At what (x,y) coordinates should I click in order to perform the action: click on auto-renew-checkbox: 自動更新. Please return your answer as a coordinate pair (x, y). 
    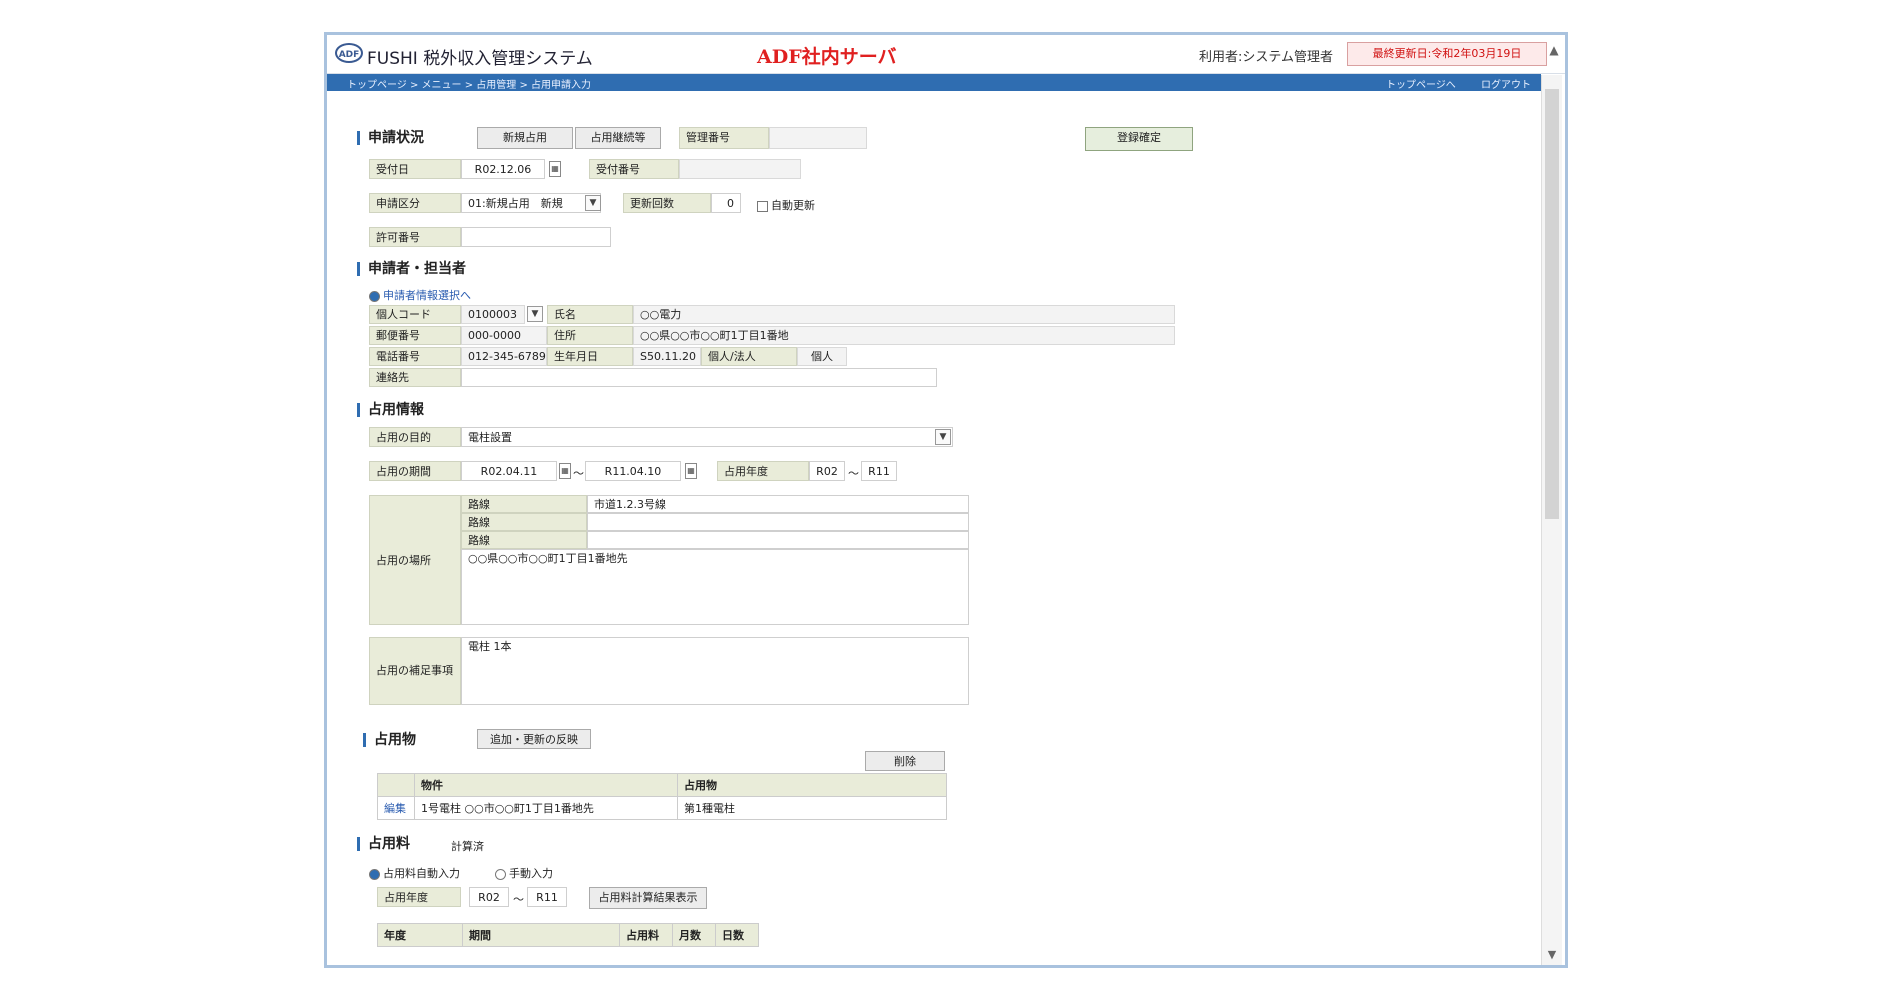
    Looking at the image, I should click on (786, 205).